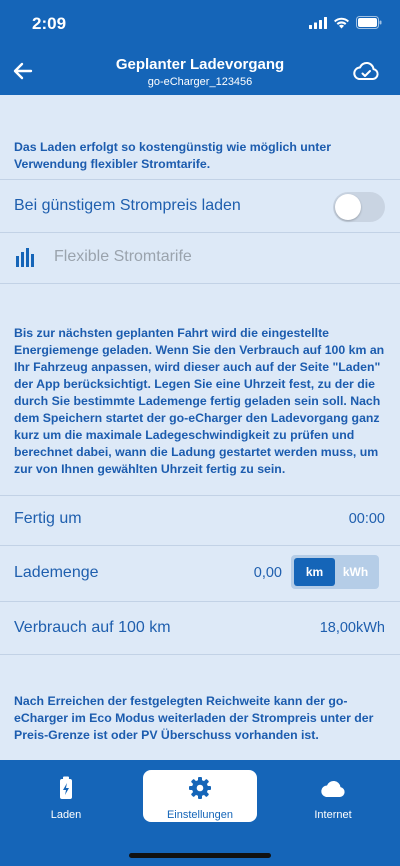 The image size is (400, 866). Describe the element at coordinates (355, 572) in the screenshot. I see `unit-kwh-option: kWh` at that location.